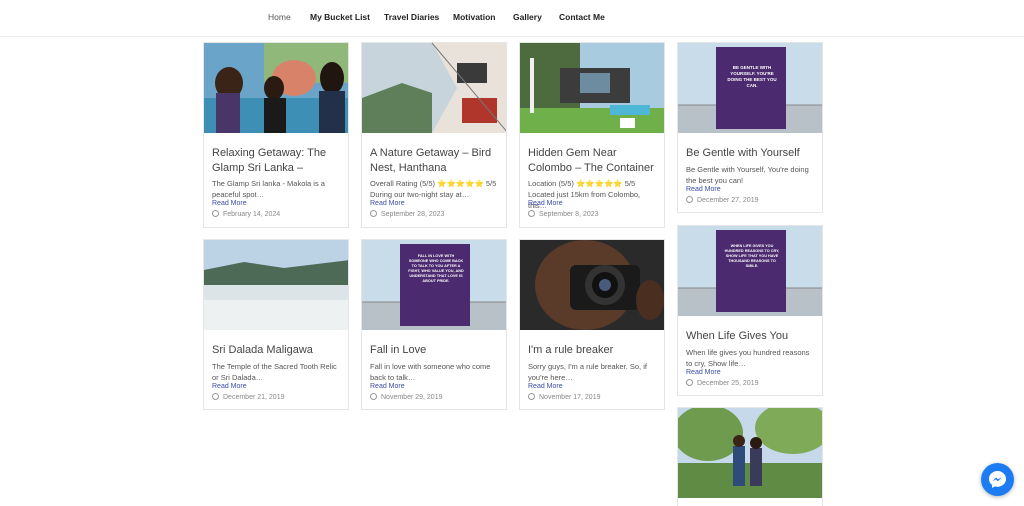 This screenshot has height=506, width=1024. I want to click on post-date-text: December 27, 2019, so click(728, 200).